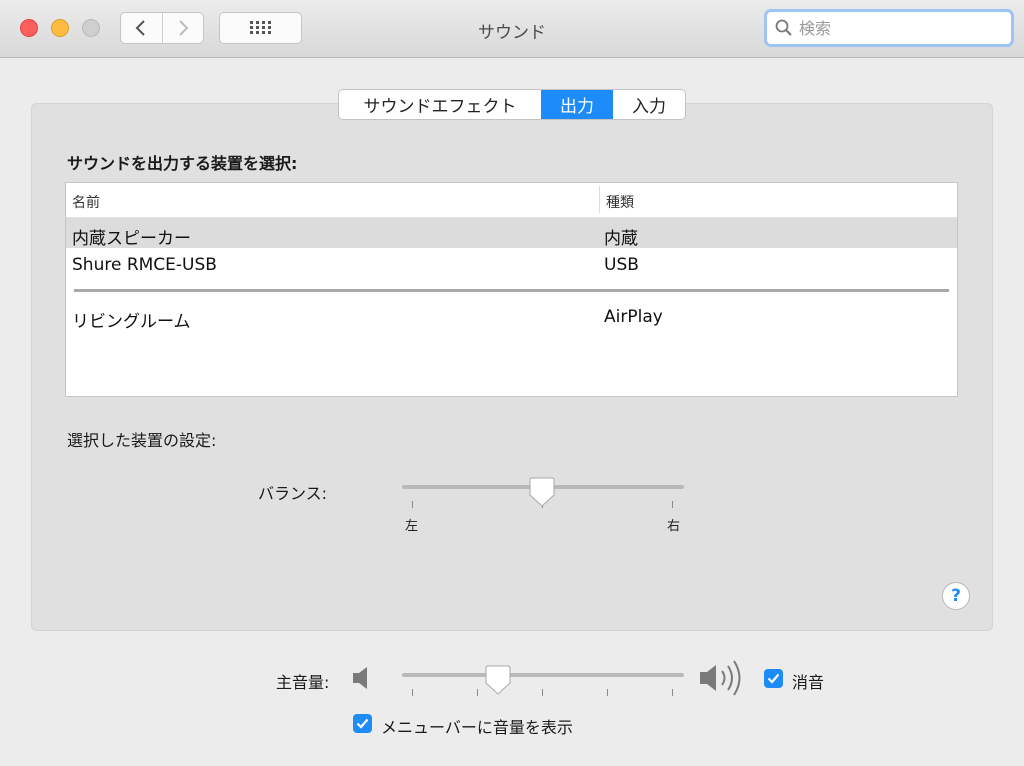  I want to click on grid-icon, so click(260, 27).